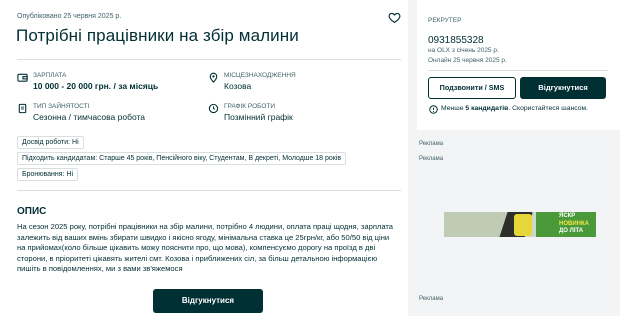  I want to click on salary-label: ЗАРПЛАТА, so click(50, 75).